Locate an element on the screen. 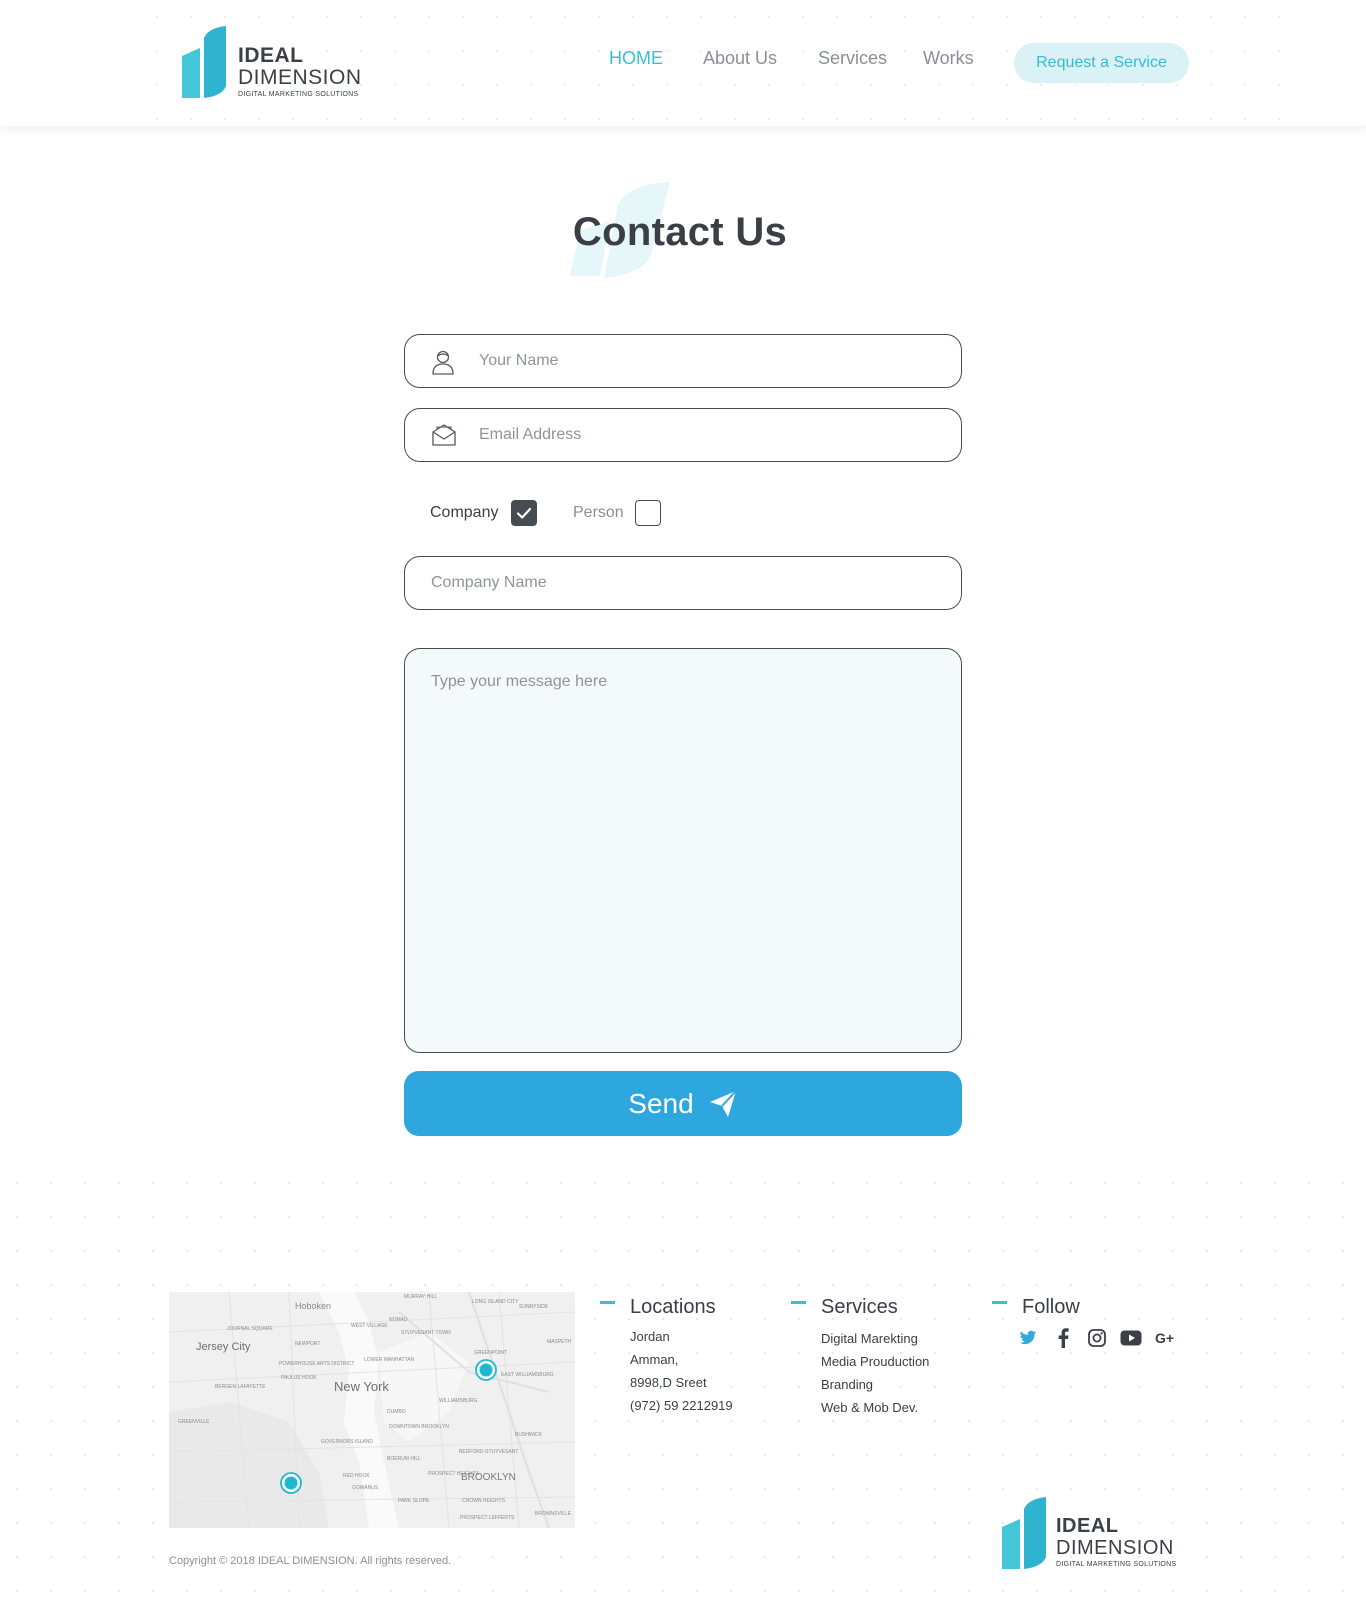 The image size is (1366, 1624). location-line: Amman, is located at coordinates (654, 1359).